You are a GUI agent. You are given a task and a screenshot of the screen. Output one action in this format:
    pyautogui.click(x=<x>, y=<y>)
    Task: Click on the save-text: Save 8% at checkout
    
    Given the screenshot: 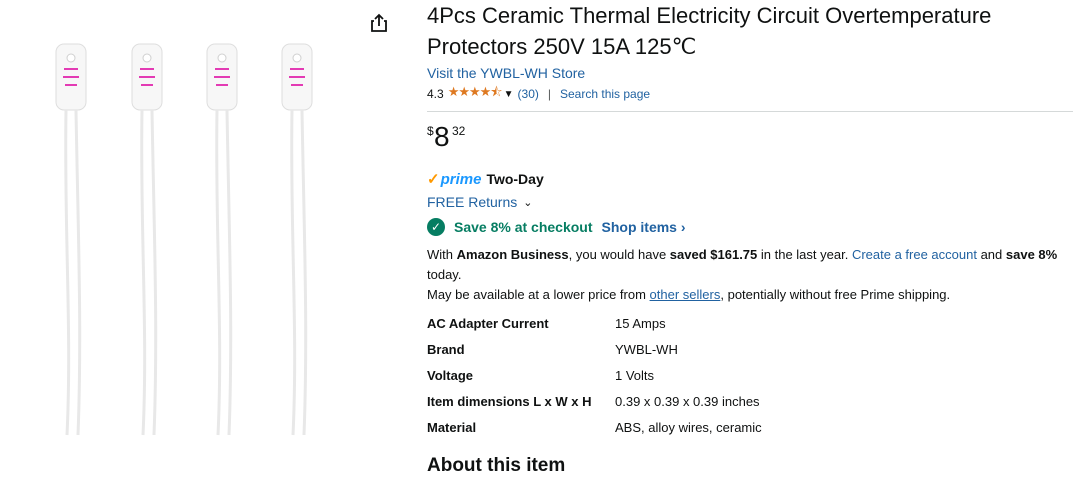 What is the action you would take?
    pyautogui.click(x=523, y=227)
    